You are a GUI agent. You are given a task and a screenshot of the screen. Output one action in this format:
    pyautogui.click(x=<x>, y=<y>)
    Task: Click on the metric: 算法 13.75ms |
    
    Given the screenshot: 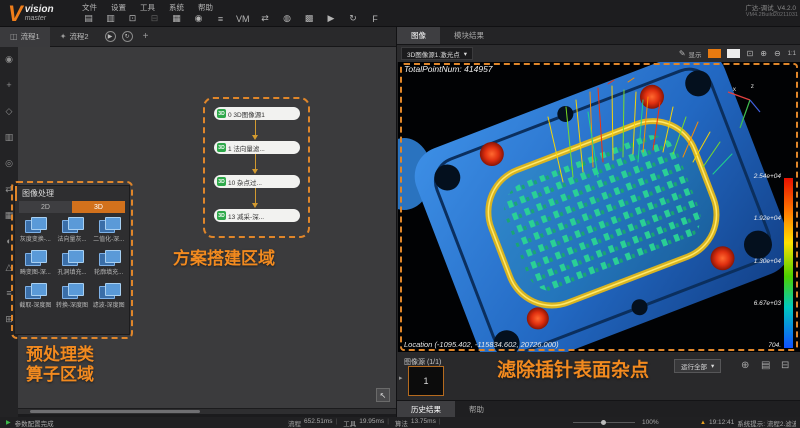 What is the action you would take?
    pyautogui.click(x=417, y=422)
    